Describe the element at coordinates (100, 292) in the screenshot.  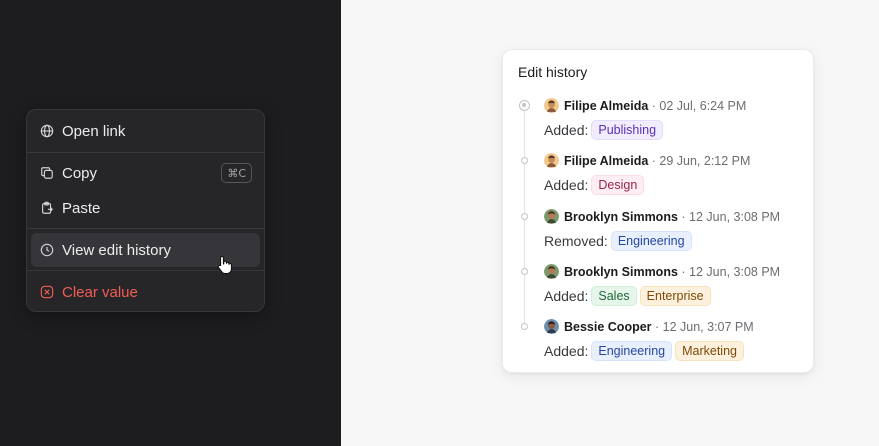
I see `menu-item-label: Clear value` at that location.